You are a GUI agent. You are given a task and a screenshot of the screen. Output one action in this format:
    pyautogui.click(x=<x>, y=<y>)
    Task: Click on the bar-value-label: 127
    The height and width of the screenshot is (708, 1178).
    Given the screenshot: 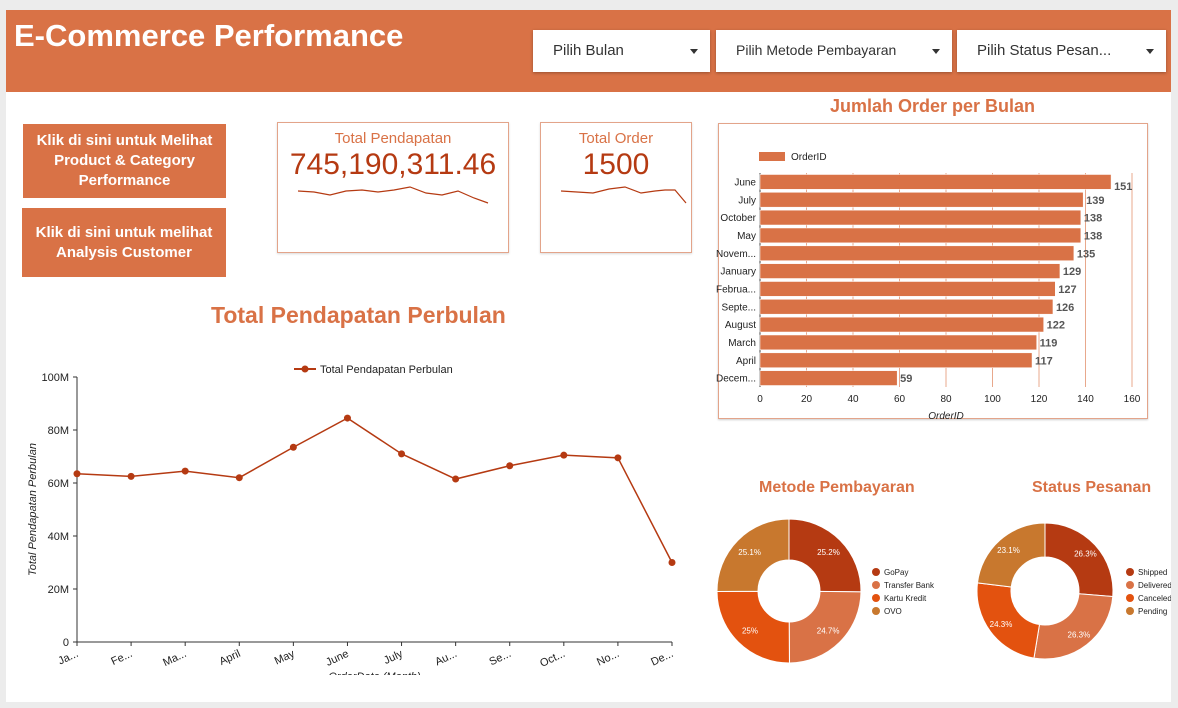 What is the action you would take?
    pyautogui.click(x=1067, y=290)
    